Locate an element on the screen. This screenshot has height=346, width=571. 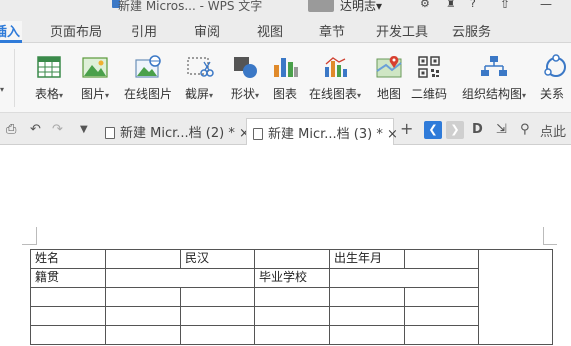
relation-icon is located at coordinates (555, 65).